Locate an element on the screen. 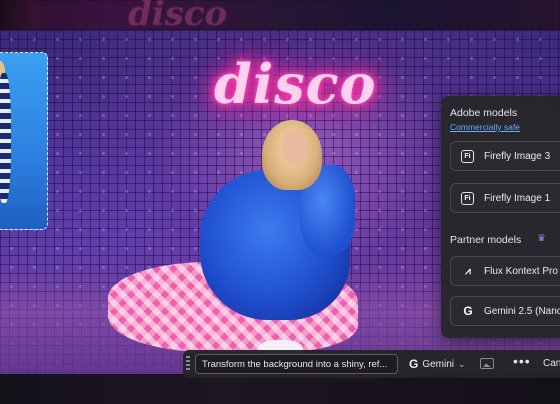 Image resolution: width=560 pixels, height=404 pixels. model-select-button: G Gemini ⌄ is located at coordinates (437, 364).